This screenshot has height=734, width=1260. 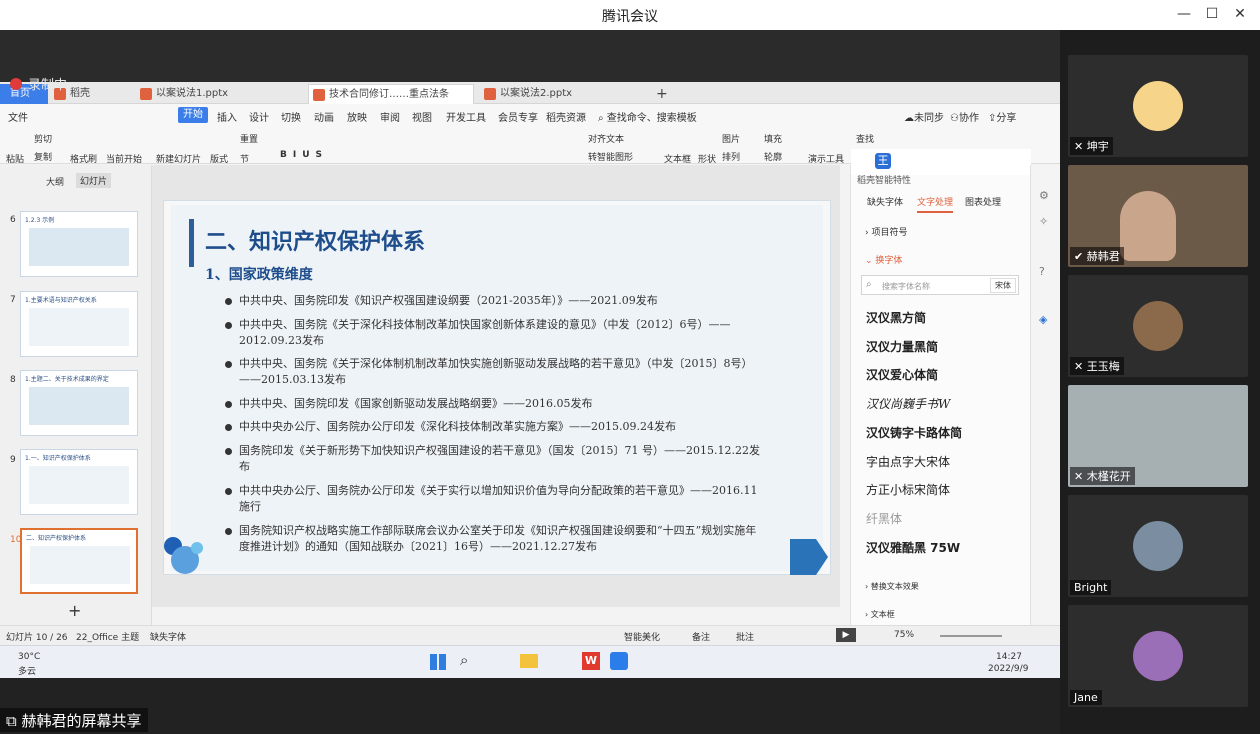 What do you see at coordinates (865, 138) in the screenshot?
I see `find-button: 查找` at bounding box center [865, 138].